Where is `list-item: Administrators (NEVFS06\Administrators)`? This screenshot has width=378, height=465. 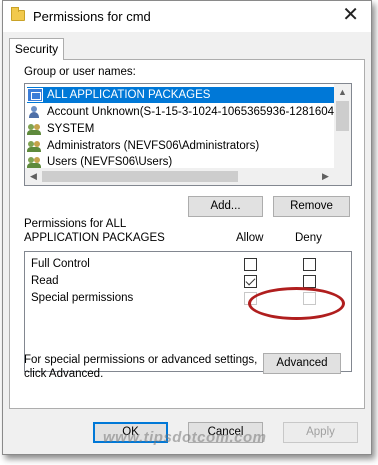 list-item: Administrators (NEVFS06\Administrators) is located at coordinates (184, 146).